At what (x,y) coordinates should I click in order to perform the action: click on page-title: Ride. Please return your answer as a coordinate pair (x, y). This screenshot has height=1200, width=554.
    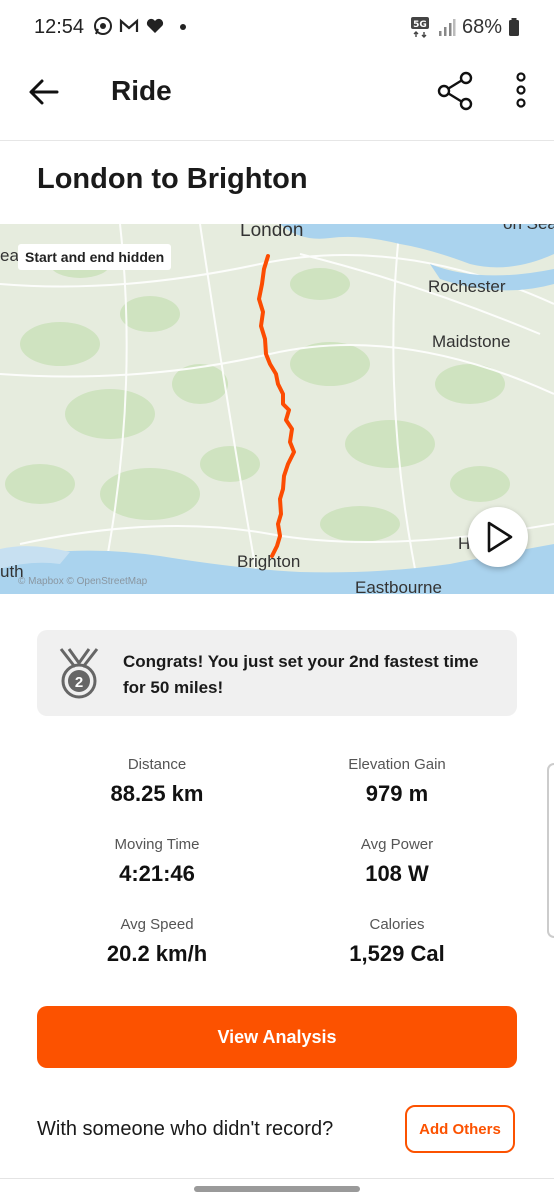
    Looking at the image, I should click on (141, 90).